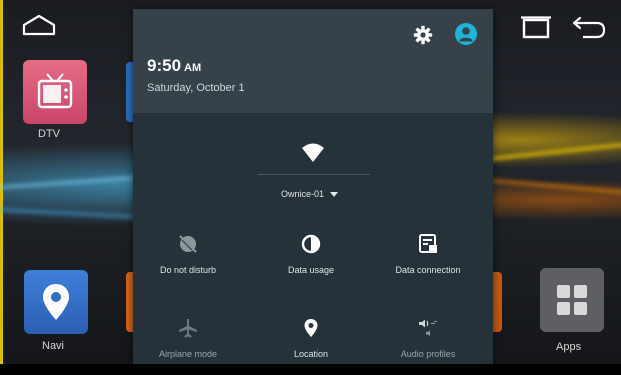  What do you see at coordinates (311, 346) in the screenshot?
I see `tile-location: Location` at bounding box center [311, 346].